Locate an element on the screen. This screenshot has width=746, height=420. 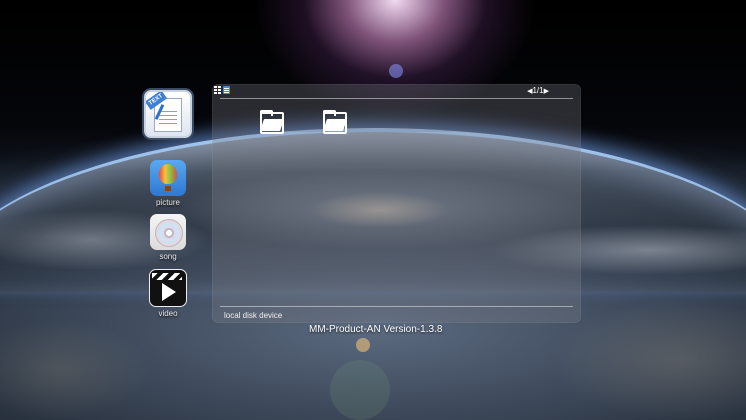
list-view-icon is located at coordinates (226, 90).